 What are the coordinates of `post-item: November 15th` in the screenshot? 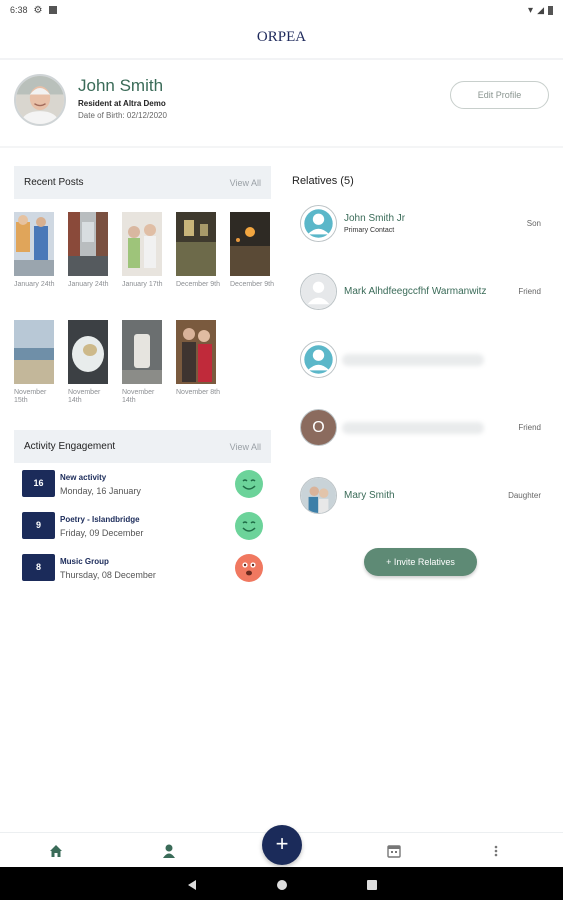 It's located at (35, 362).